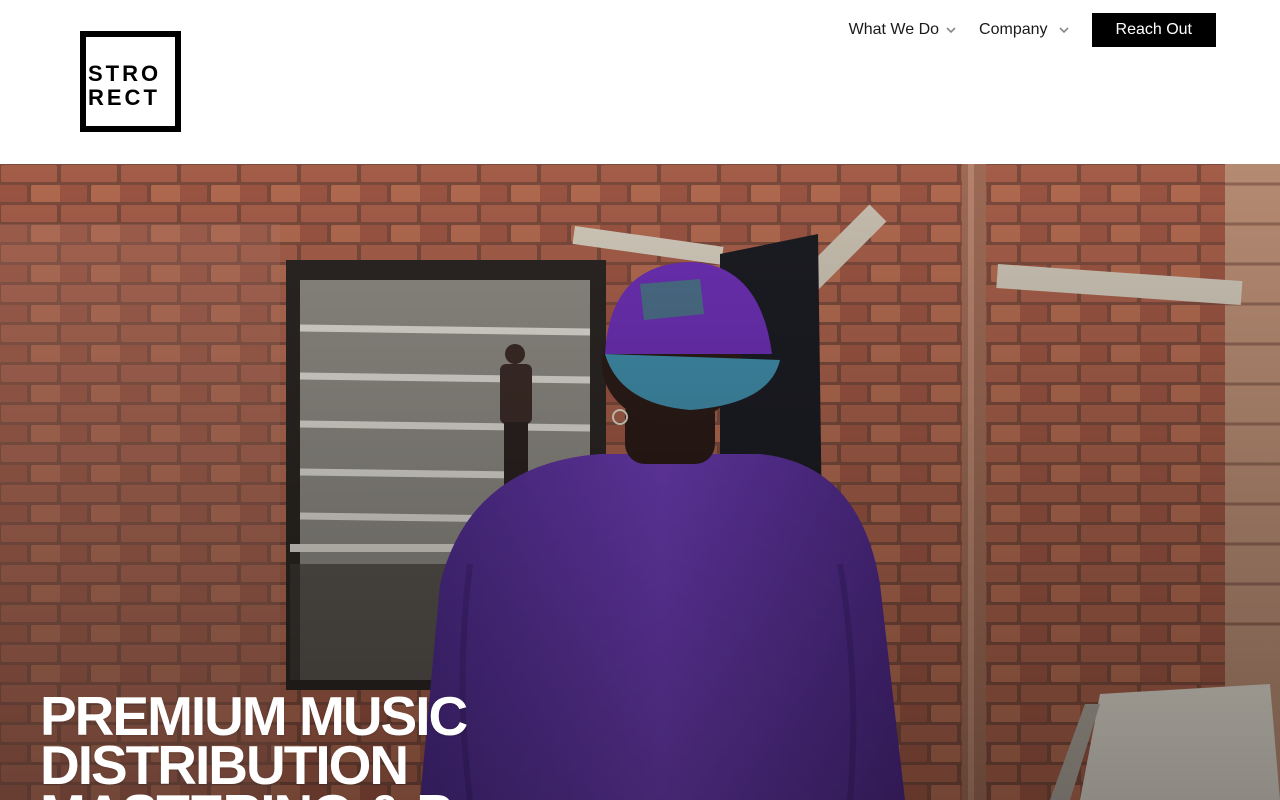 The height and width of the screenshot is (800, 1280). I want to click on nav-item-label: Company, so click(1013, 29).